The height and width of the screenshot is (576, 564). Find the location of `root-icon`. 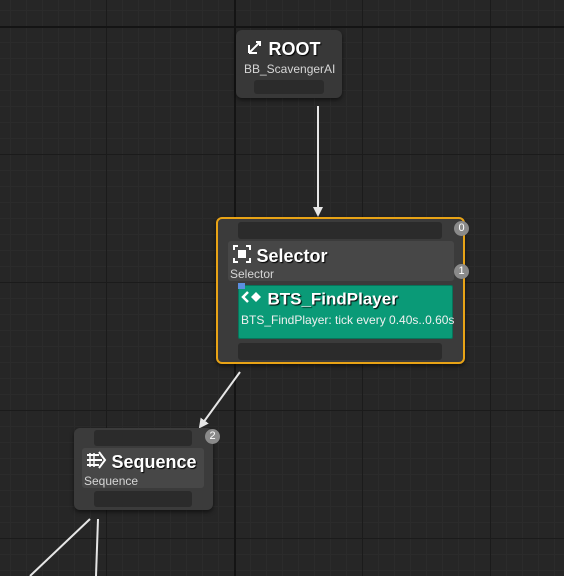

root-icon is located at coordinates (255, 49).